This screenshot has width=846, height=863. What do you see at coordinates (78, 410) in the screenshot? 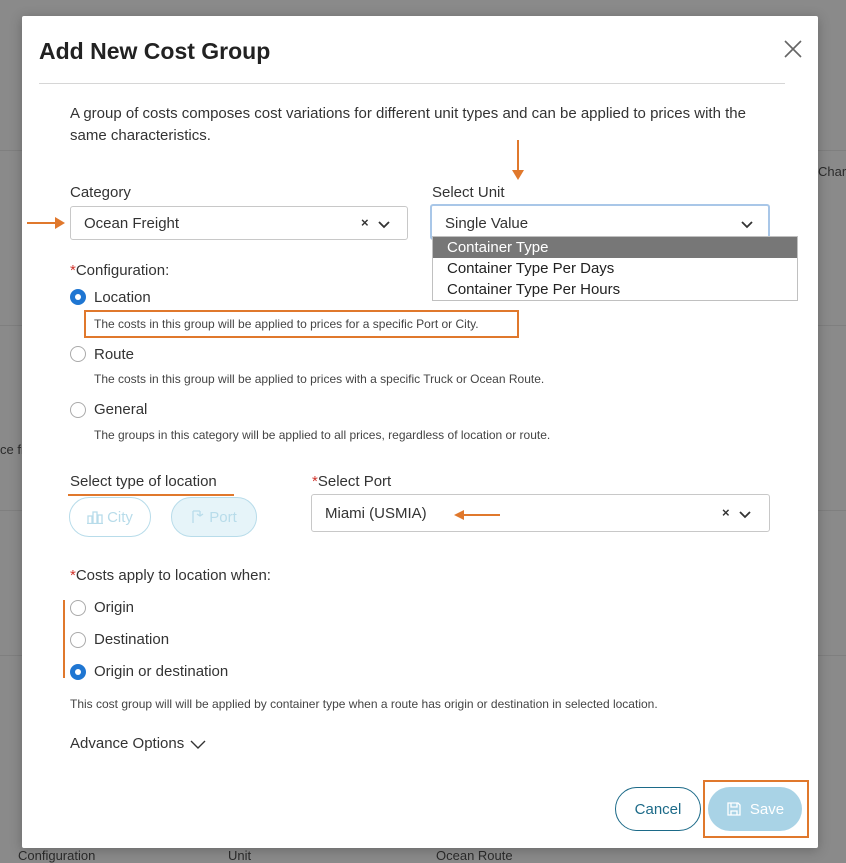
I see `radio-general` at bounding box center [78, 410].